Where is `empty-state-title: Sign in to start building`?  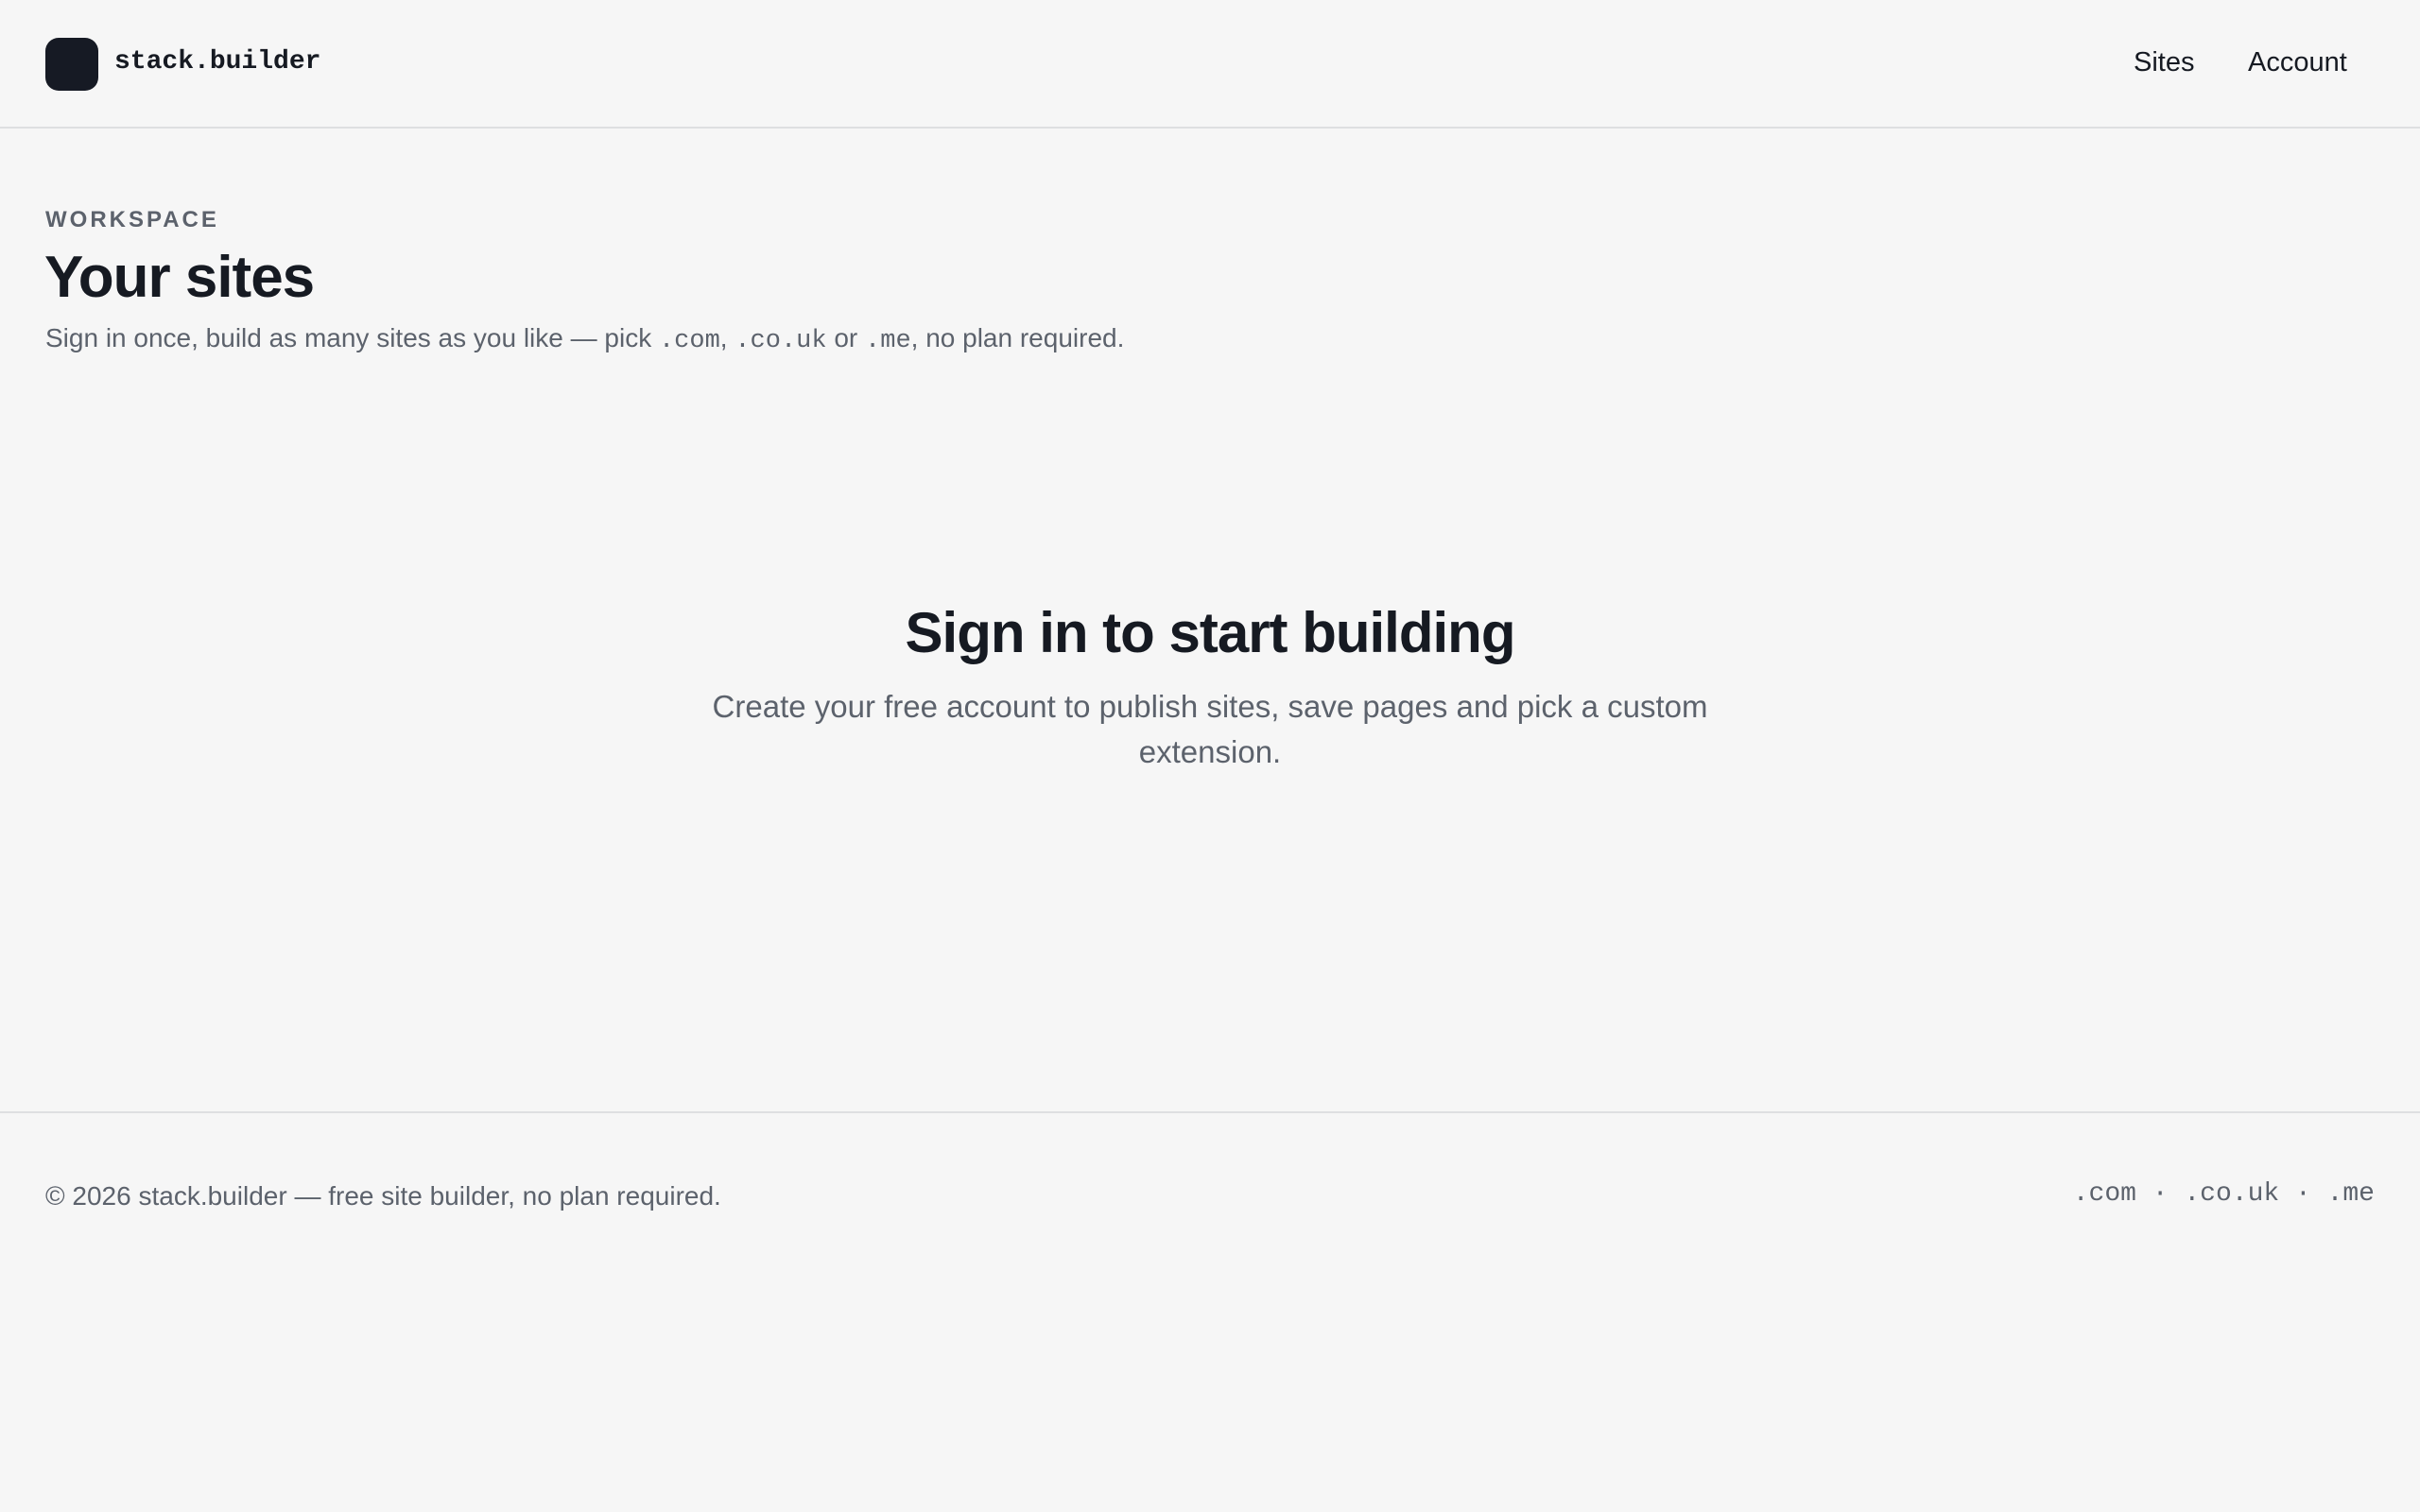 empty-state-title: Sign in to start building is located at coordinates (1210, 632).